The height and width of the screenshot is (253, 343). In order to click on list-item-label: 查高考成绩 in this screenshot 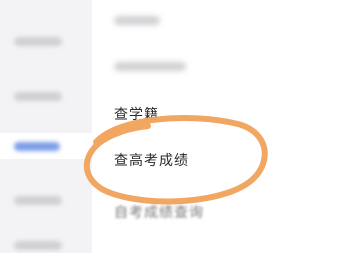, I will do `click(151, 161)`.